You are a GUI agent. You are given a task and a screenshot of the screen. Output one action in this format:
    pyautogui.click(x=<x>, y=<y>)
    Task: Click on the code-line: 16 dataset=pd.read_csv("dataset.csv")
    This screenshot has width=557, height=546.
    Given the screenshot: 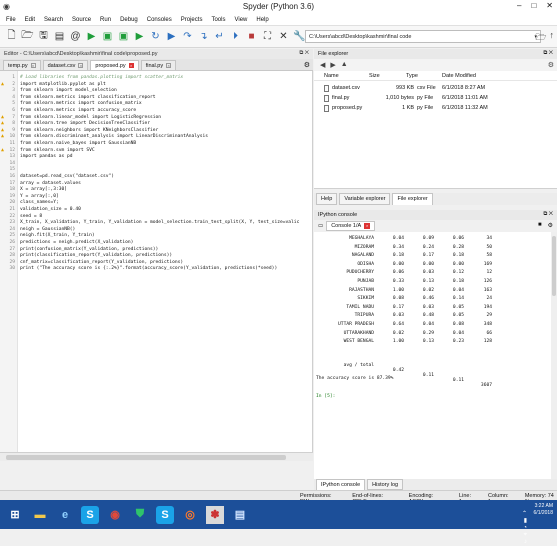 What is the action you would take?
    pyautogui.click(x=156, y=177)
    